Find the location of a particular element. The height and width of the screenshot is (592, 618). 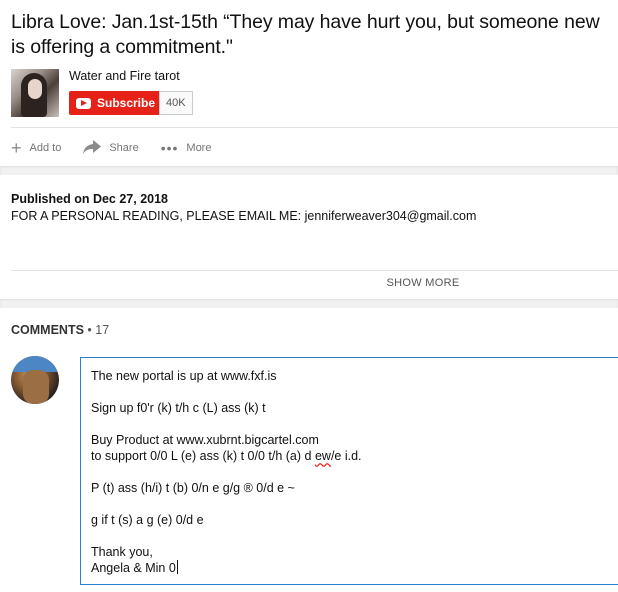

show-more-button: SHOW MORE is located at coordinates (309, 283).